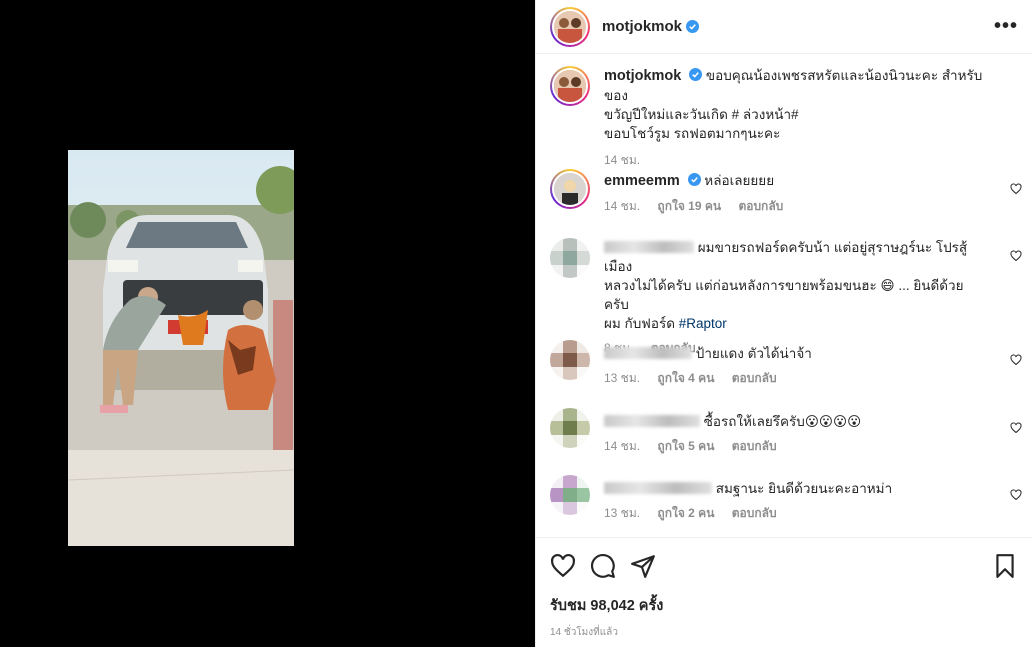 The height and width of the screenshot is (647, 1032). Describe the element at coordinates (784, 605) in the screenshot. I see `view-count: รับชม 98,042 ครั้ง` at that location.